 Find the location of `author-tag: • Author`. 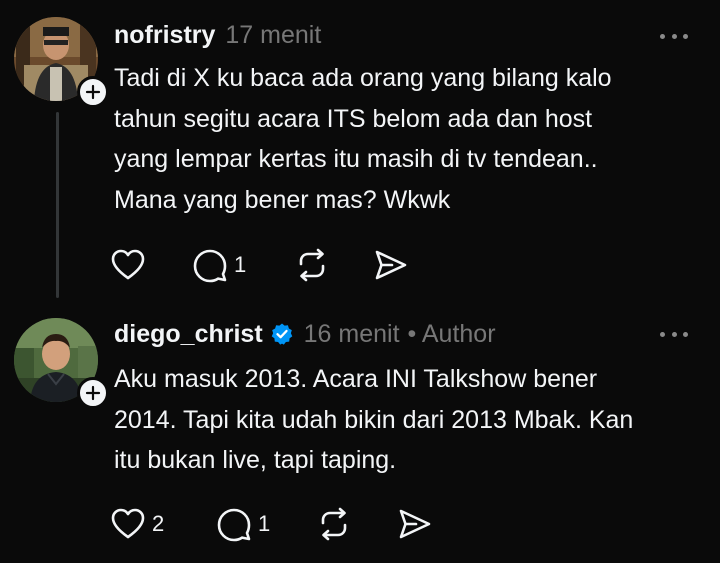

author-tag: • Author is located at coordinates (451, 333).